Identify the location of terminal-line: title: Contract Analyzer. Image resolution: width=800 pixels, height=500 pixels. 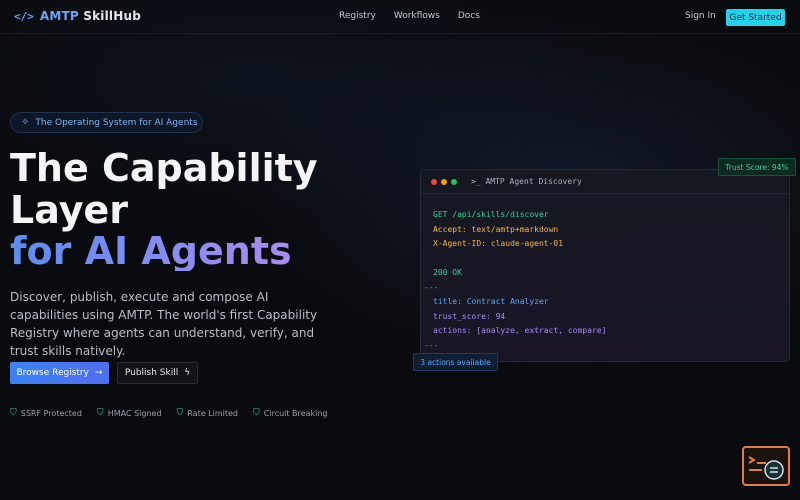
(491, 301).